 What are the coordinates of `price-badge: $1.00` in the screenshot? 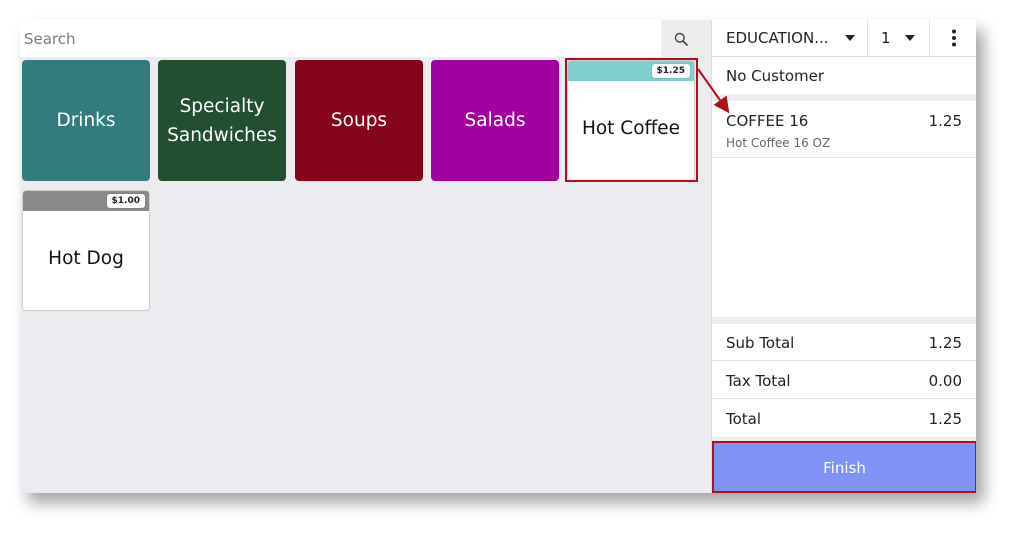 It's located at (125, 201).